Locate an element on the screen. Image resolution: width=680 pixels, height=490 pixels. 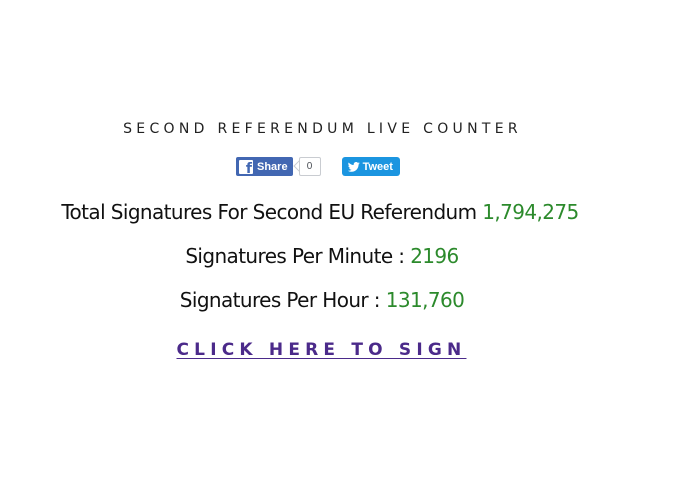
twitter-bird-icon is located at coordinates (353, 166).